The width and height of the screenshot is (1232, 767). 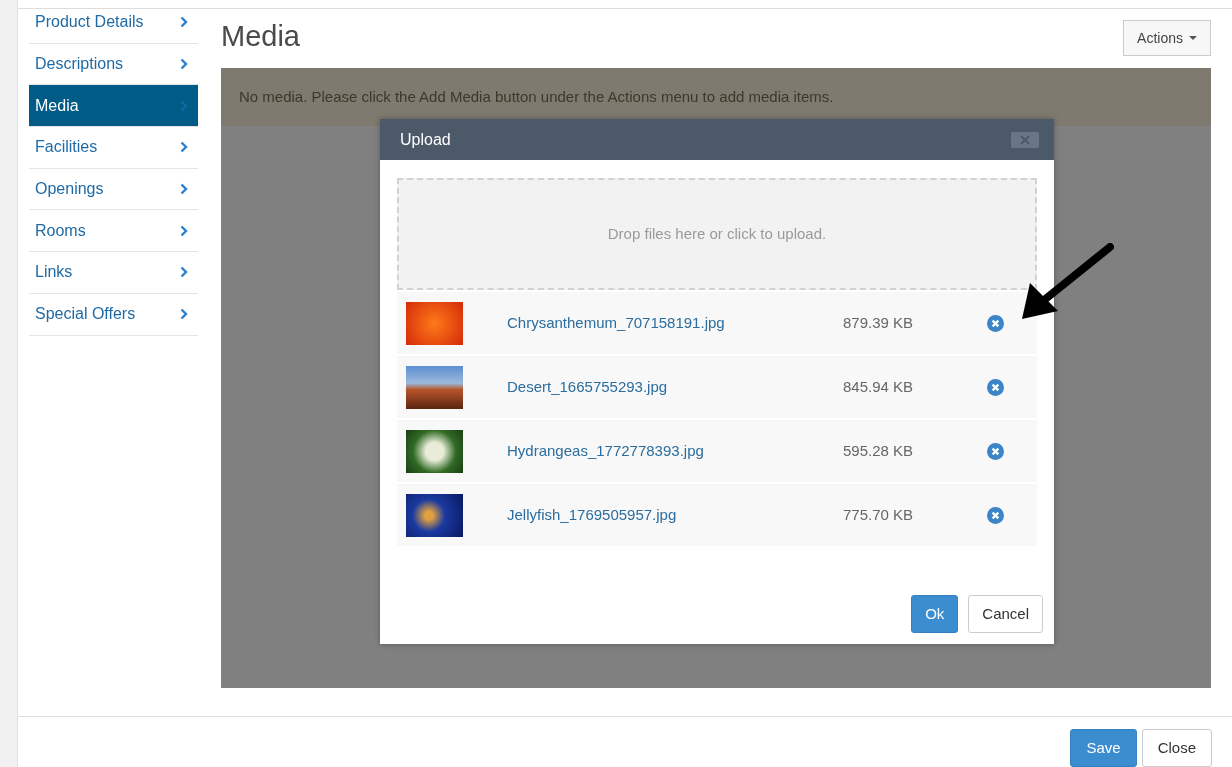 What do you see at coordinates (879, 514) in the screenshot?
I see `file-size: 775.70 KB` at bounding box center [879, 514].